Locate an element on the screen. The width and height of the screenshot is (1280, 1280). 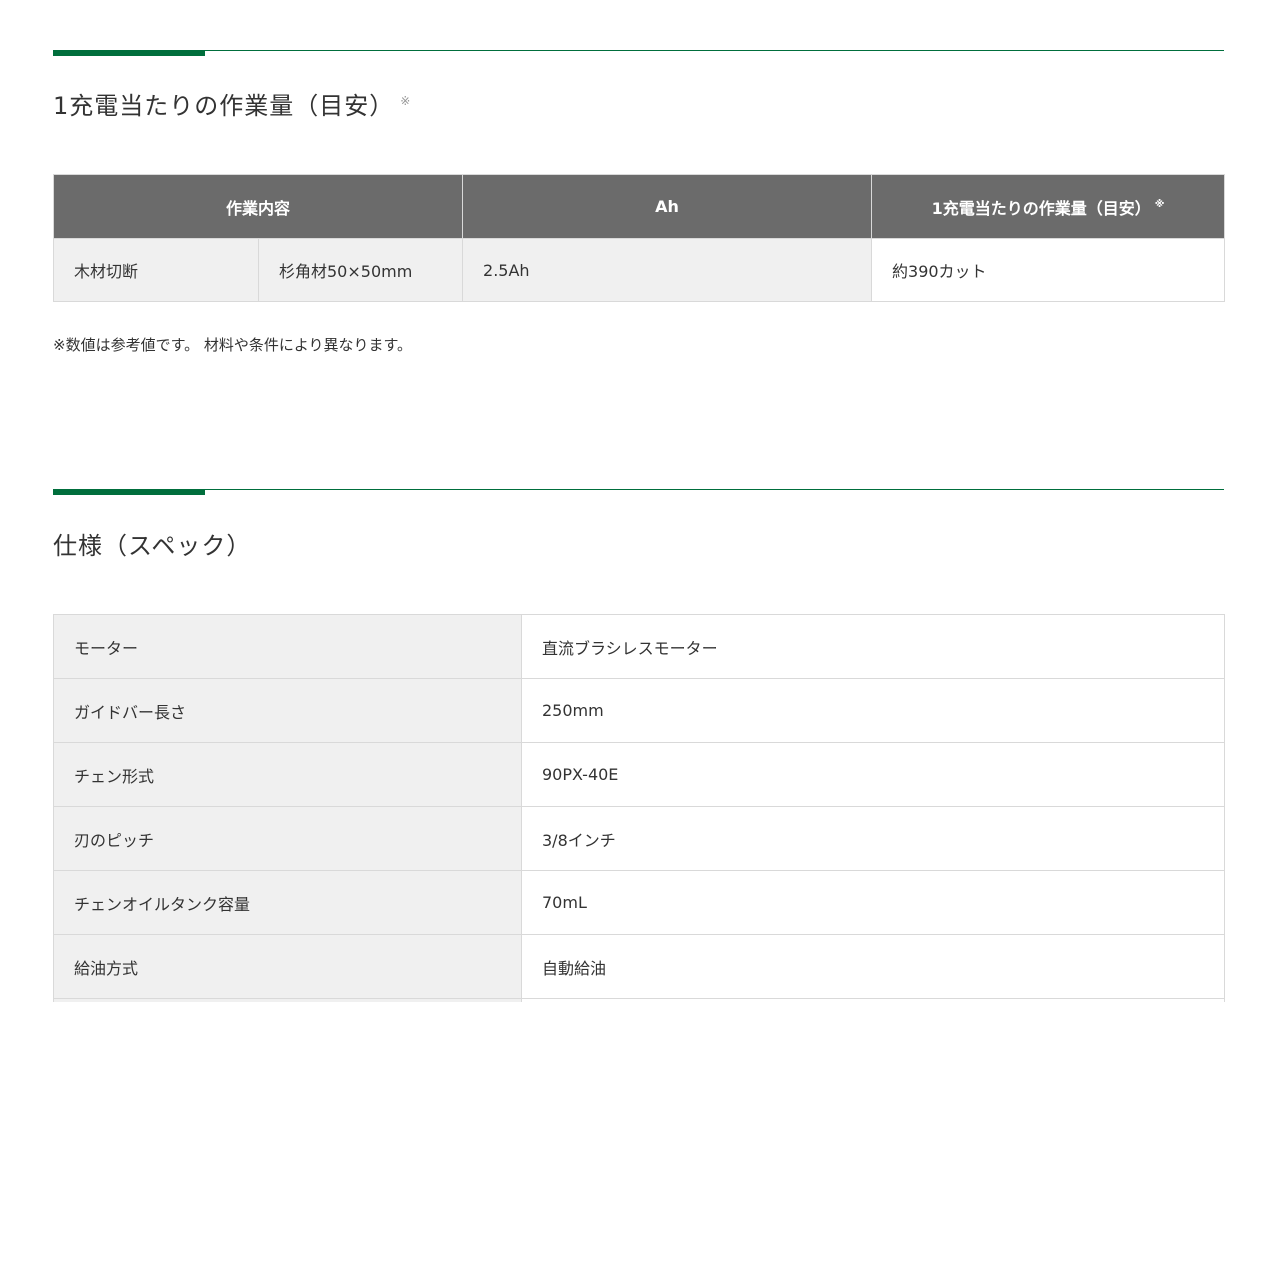
spec-label: ガイドバー長さ is located at coordinates (287, 710).